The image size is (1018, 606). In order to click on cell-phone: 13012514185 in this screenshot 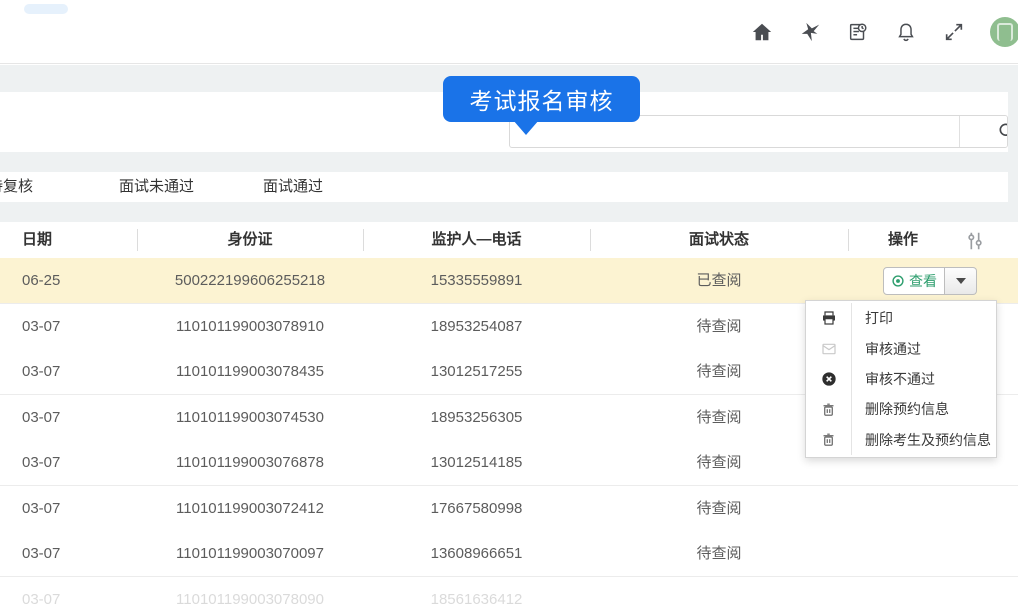, I will do `click(476, 462)`.